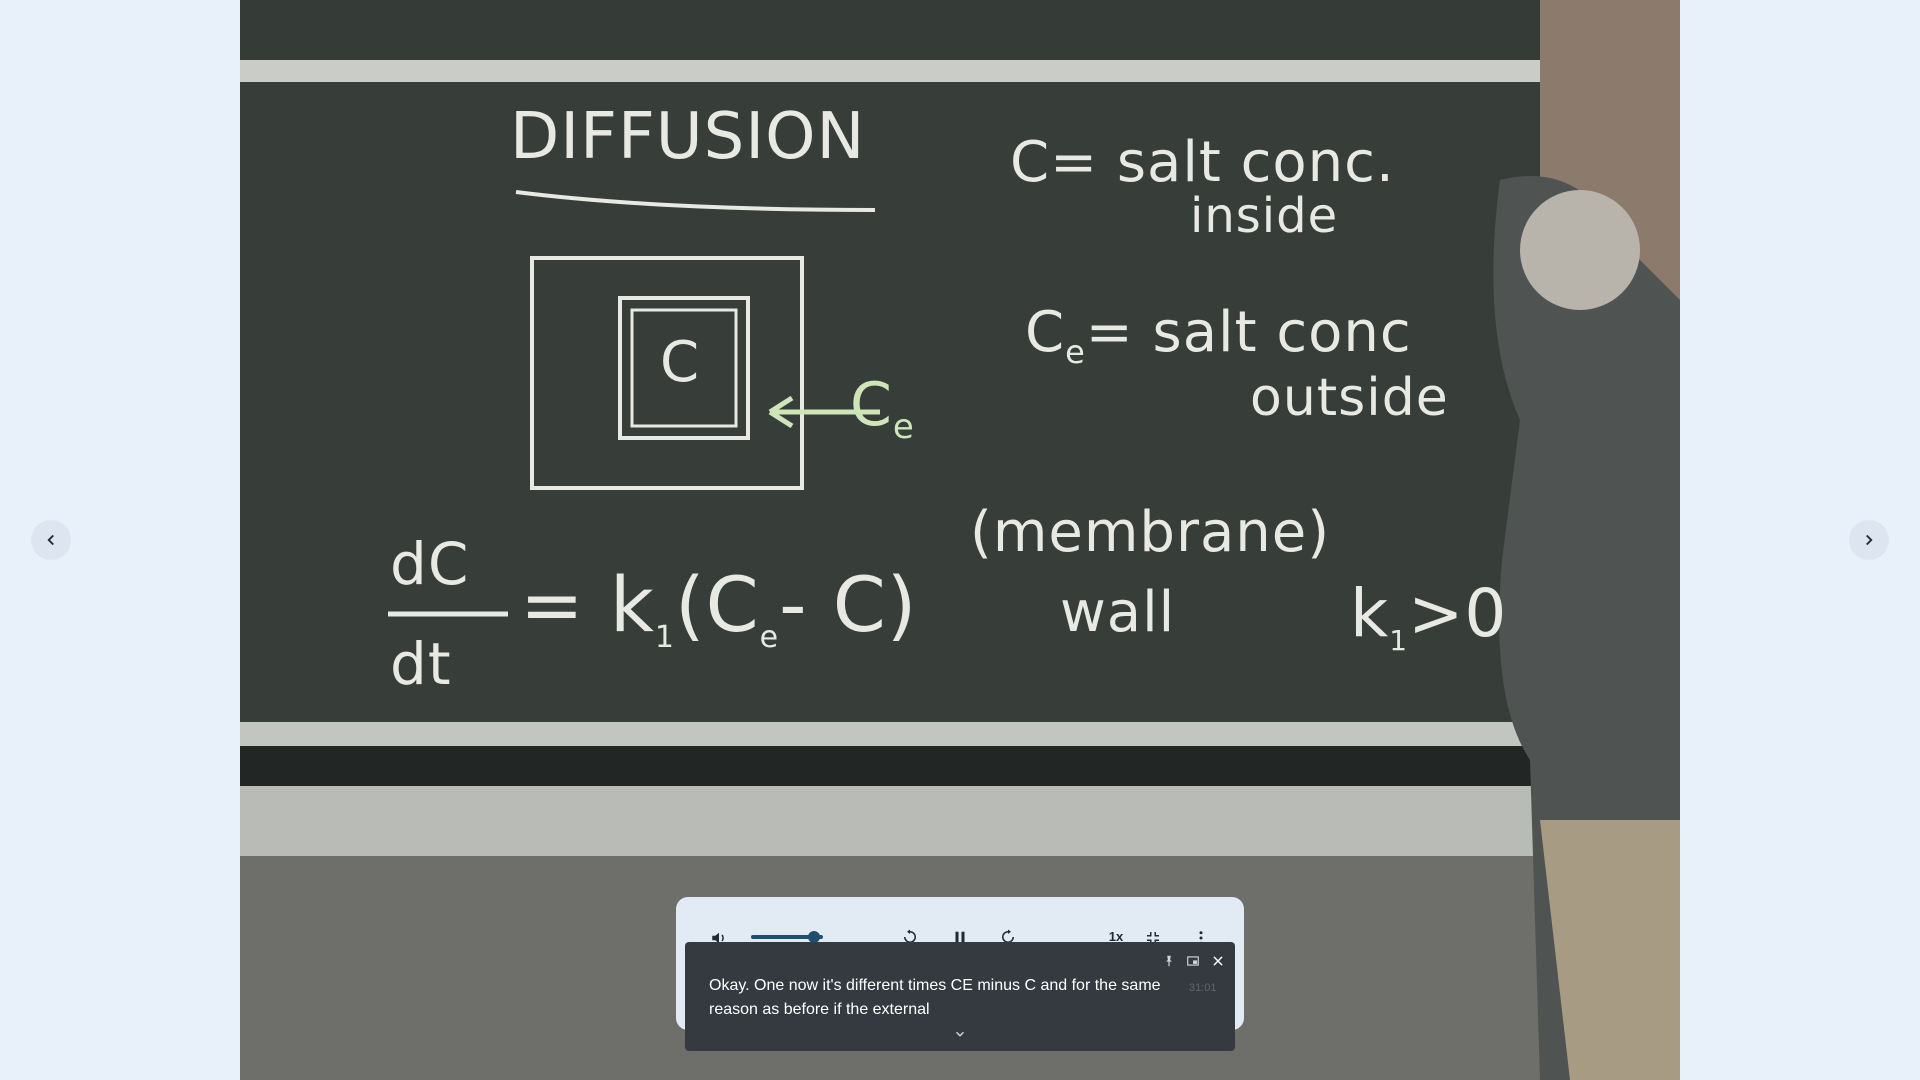  I want to click on chevron-right-icon, so click(1869, 540).